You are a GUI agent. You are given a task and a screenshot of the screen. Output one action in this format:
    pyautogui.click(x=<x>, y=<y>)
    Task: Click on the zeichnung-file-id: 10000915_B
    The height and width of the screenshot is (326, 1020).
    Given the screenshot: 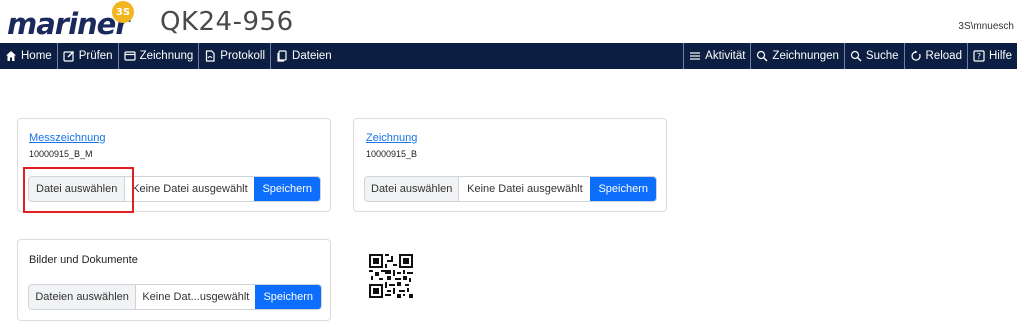 What is the action you would take?
    pyautogui.click(x=392, y=154)
    